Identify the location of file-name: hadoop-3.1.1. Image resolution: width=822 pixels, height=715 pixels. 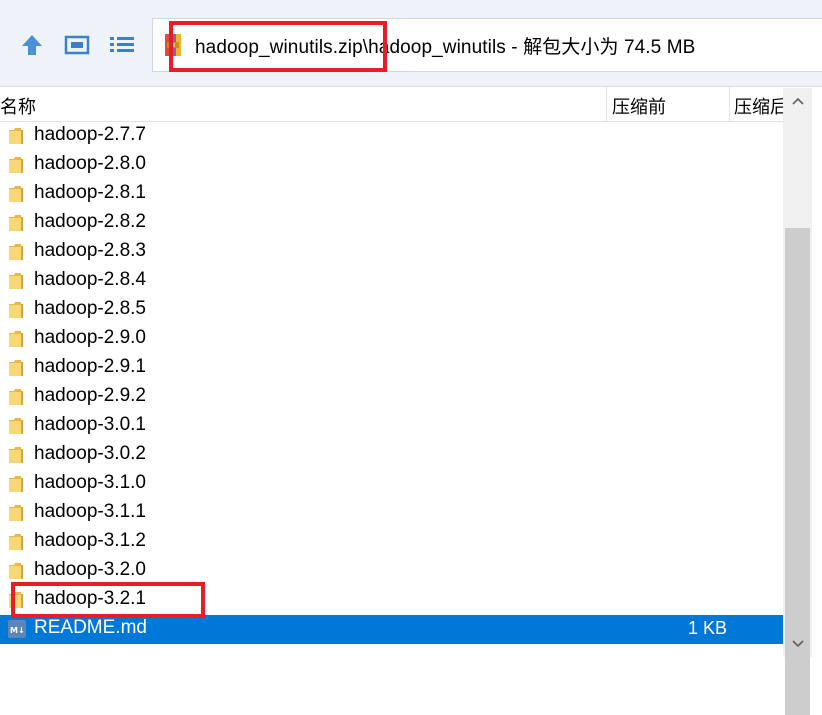
(90, 511).